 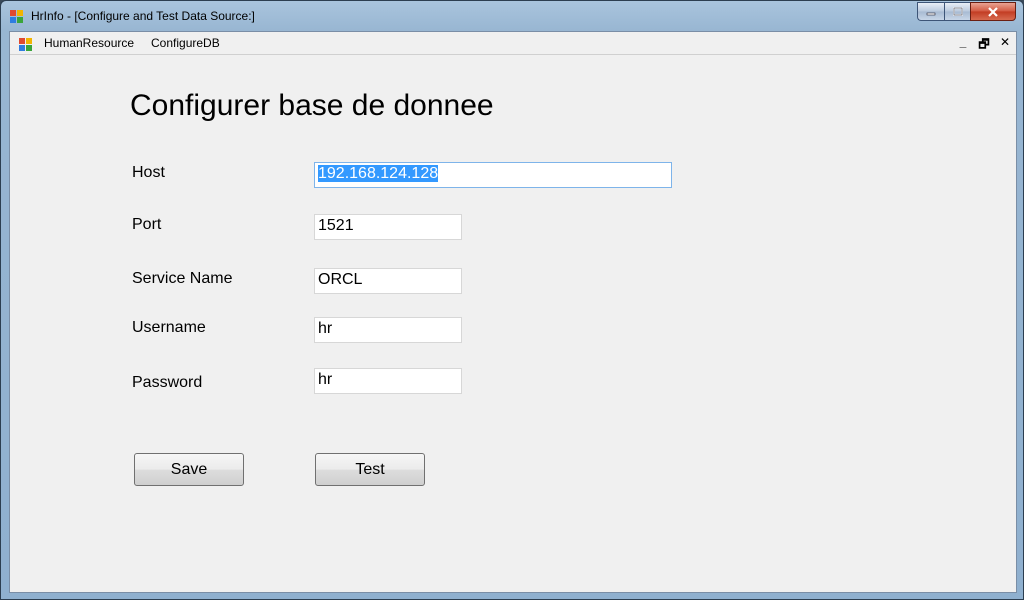 I want to click on menu-item-configuredb: ConfigureDB, so click(x=185, y=43).